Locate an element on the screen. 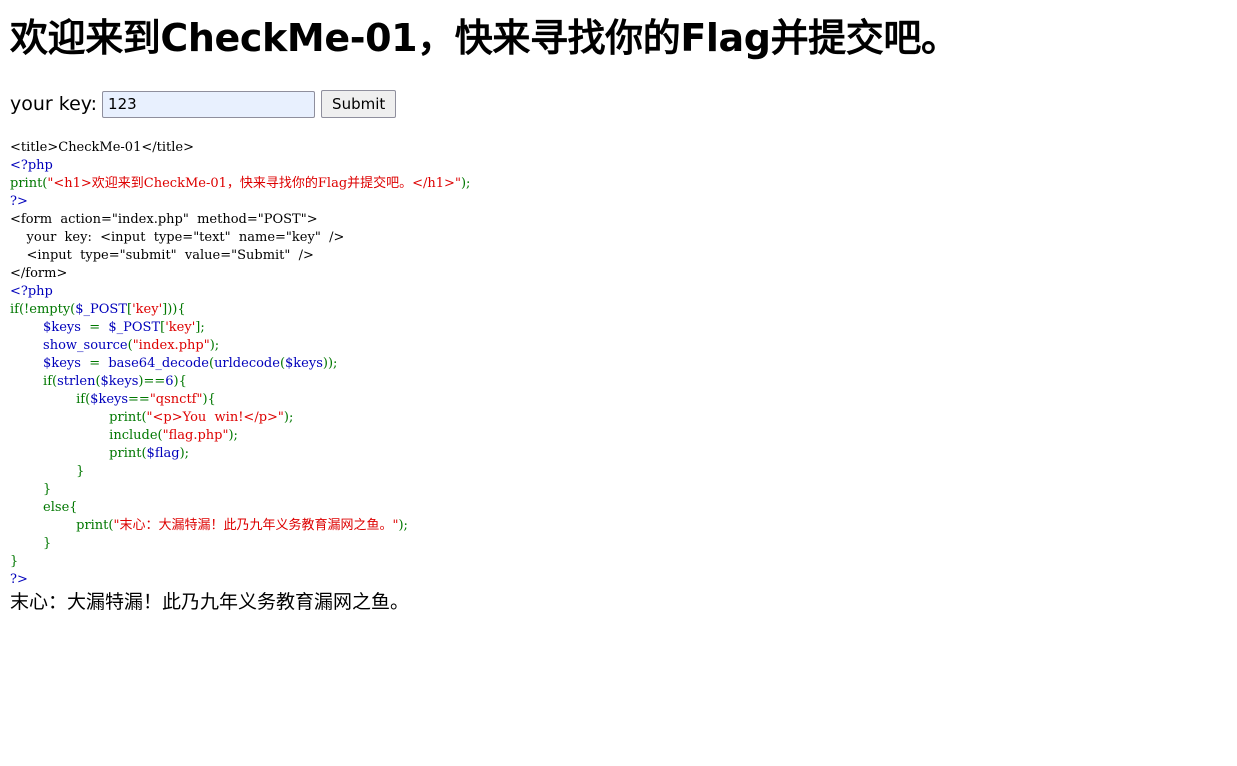 The width and height of the screenshot is (1237, 766). source-line: if(!empty($_POST['key'])){ is located at coordinates (240, 310).